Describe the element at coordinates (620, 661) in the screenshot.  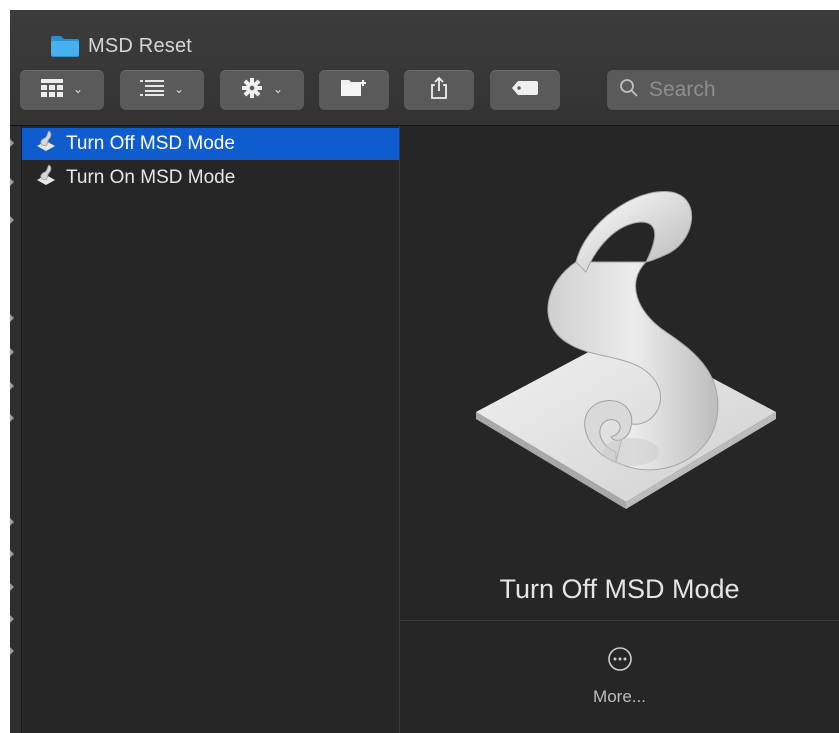
I see `more-icon` at that location.